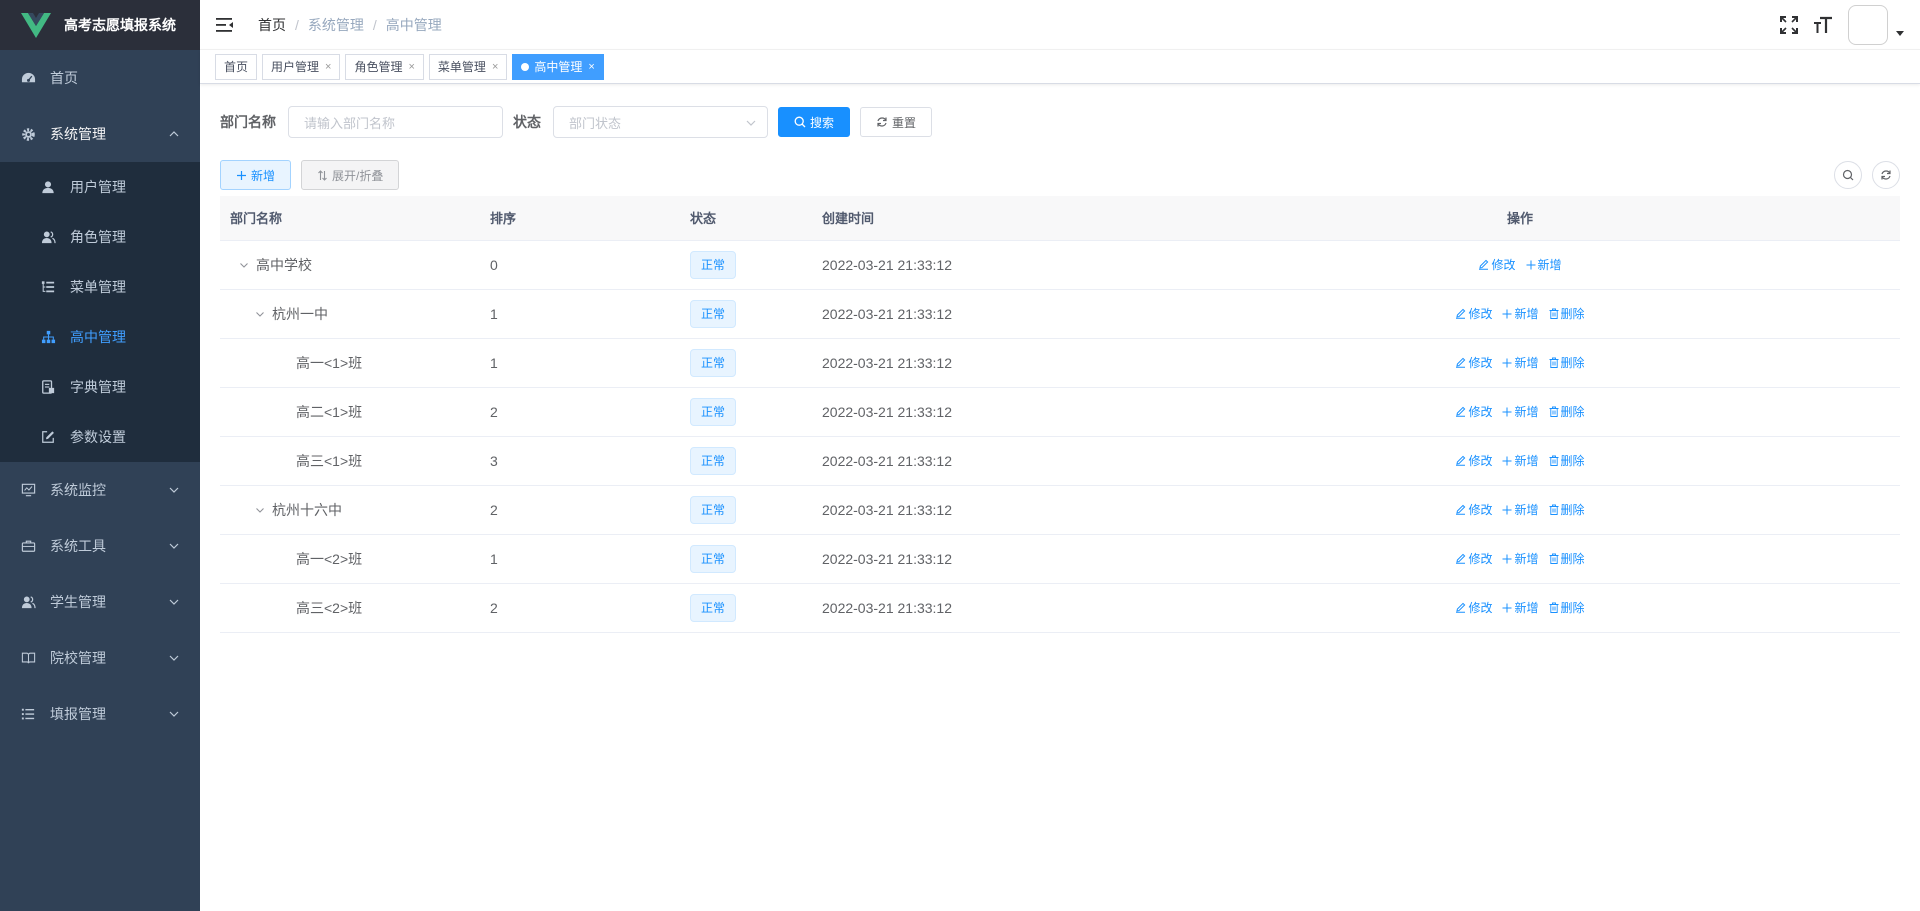  Describe the element at coordinates (558, 66) in the screenshot. I see `tag-highschool: 高中管理 ×` at that location.